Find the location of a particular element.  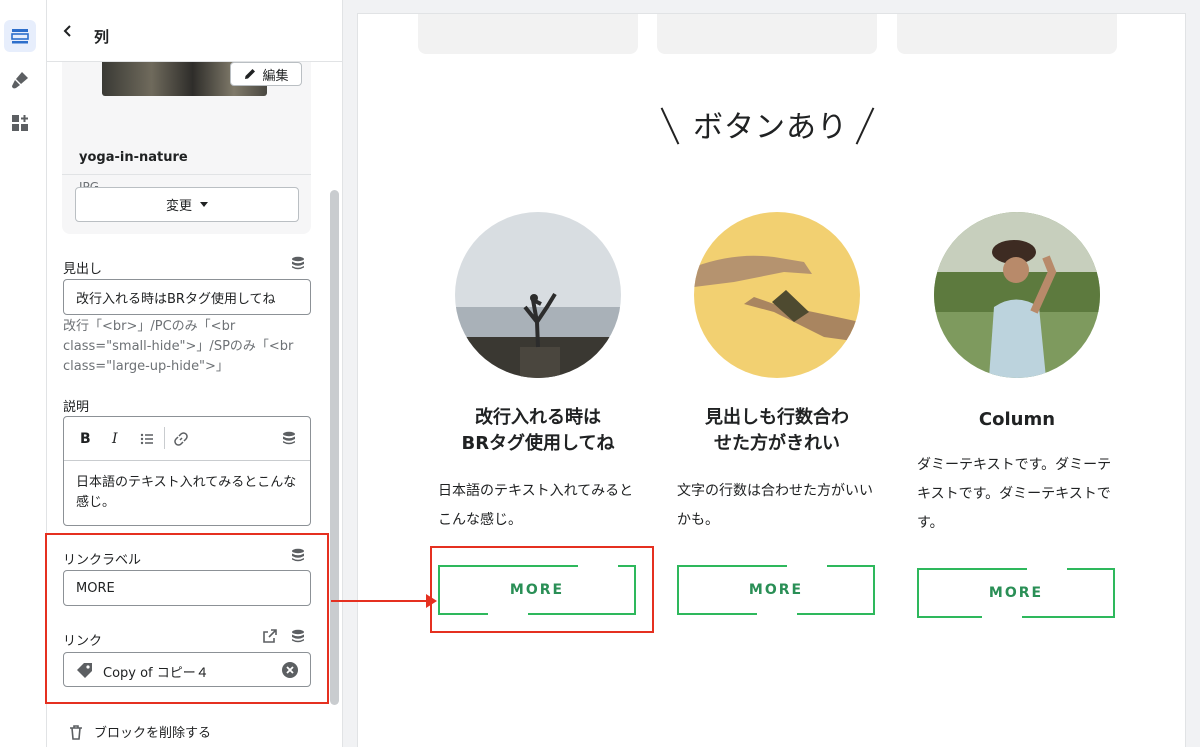

column-title: BRタグ使用してね is located at coordinates (538, 443).